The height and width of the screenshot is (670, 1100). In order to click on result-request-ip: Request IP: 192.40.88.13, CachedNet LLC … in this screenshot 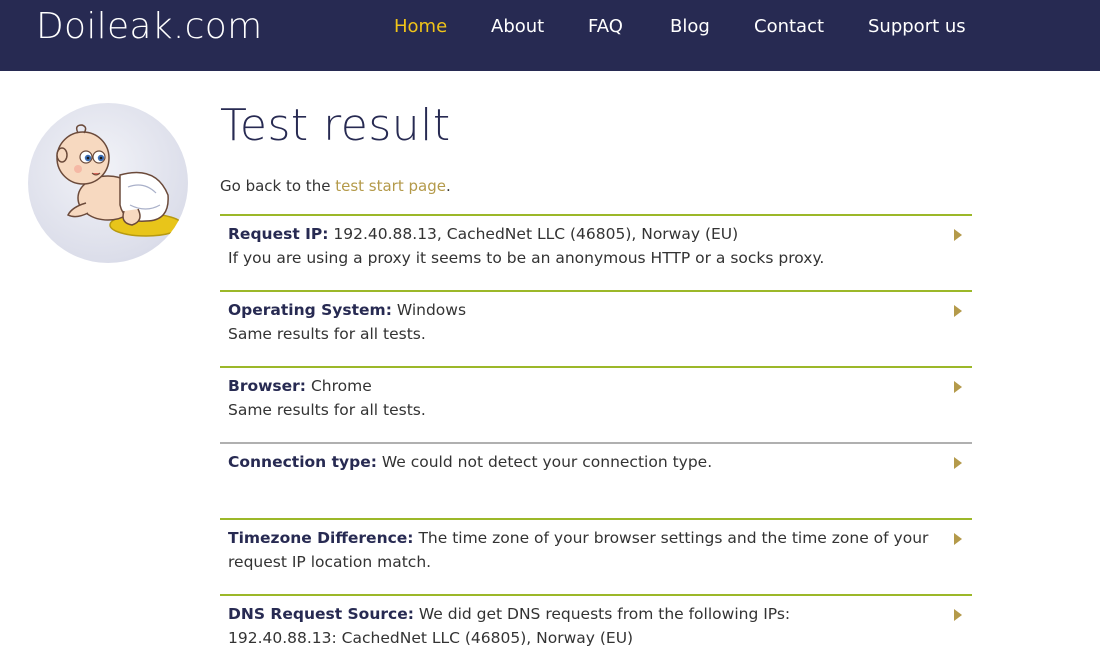, I will do `click(596, 252)`.